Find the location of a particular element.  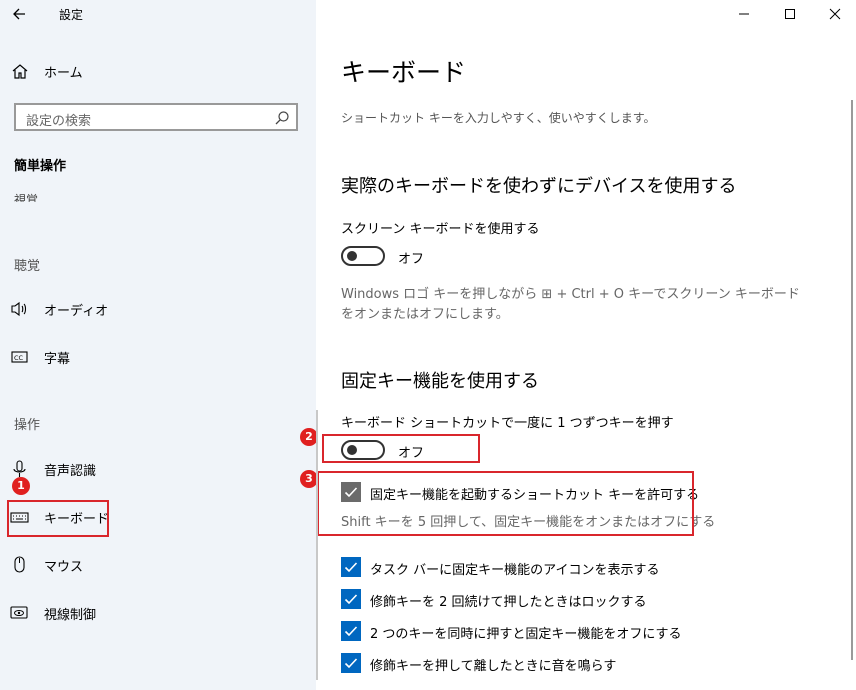

close-icon is located at coordinates (835, 14).